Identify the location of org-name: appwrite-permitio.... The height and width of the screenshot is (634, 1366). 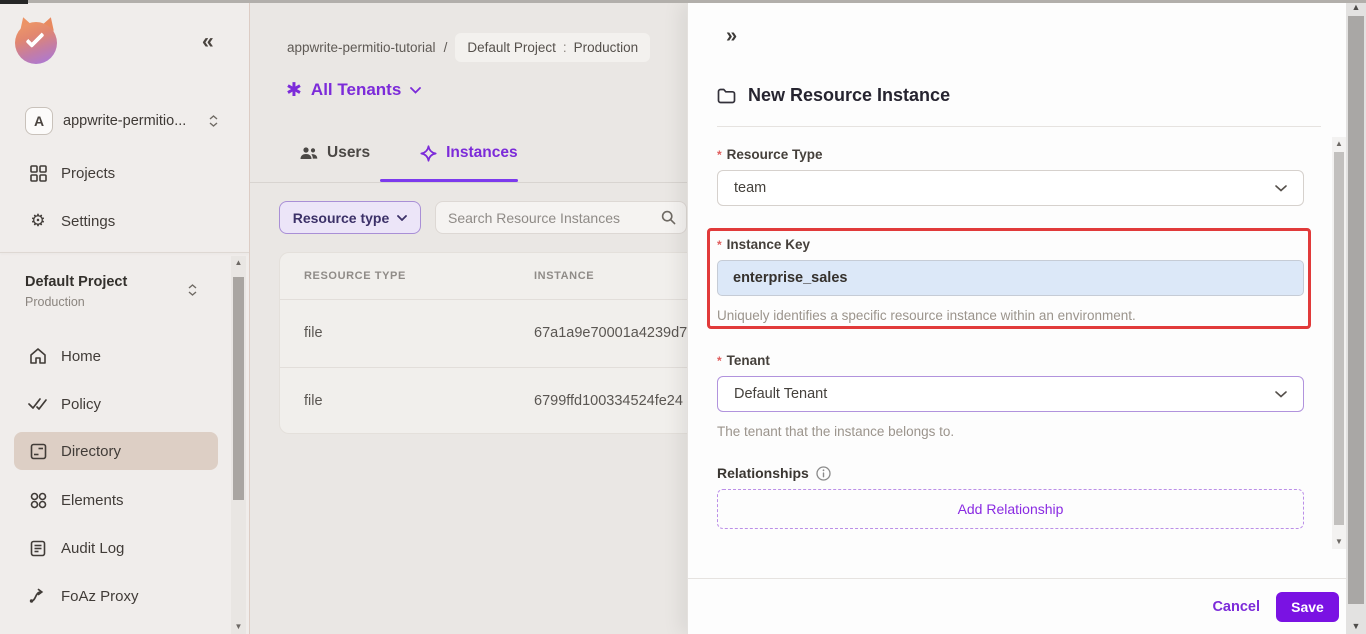
(125, 121).